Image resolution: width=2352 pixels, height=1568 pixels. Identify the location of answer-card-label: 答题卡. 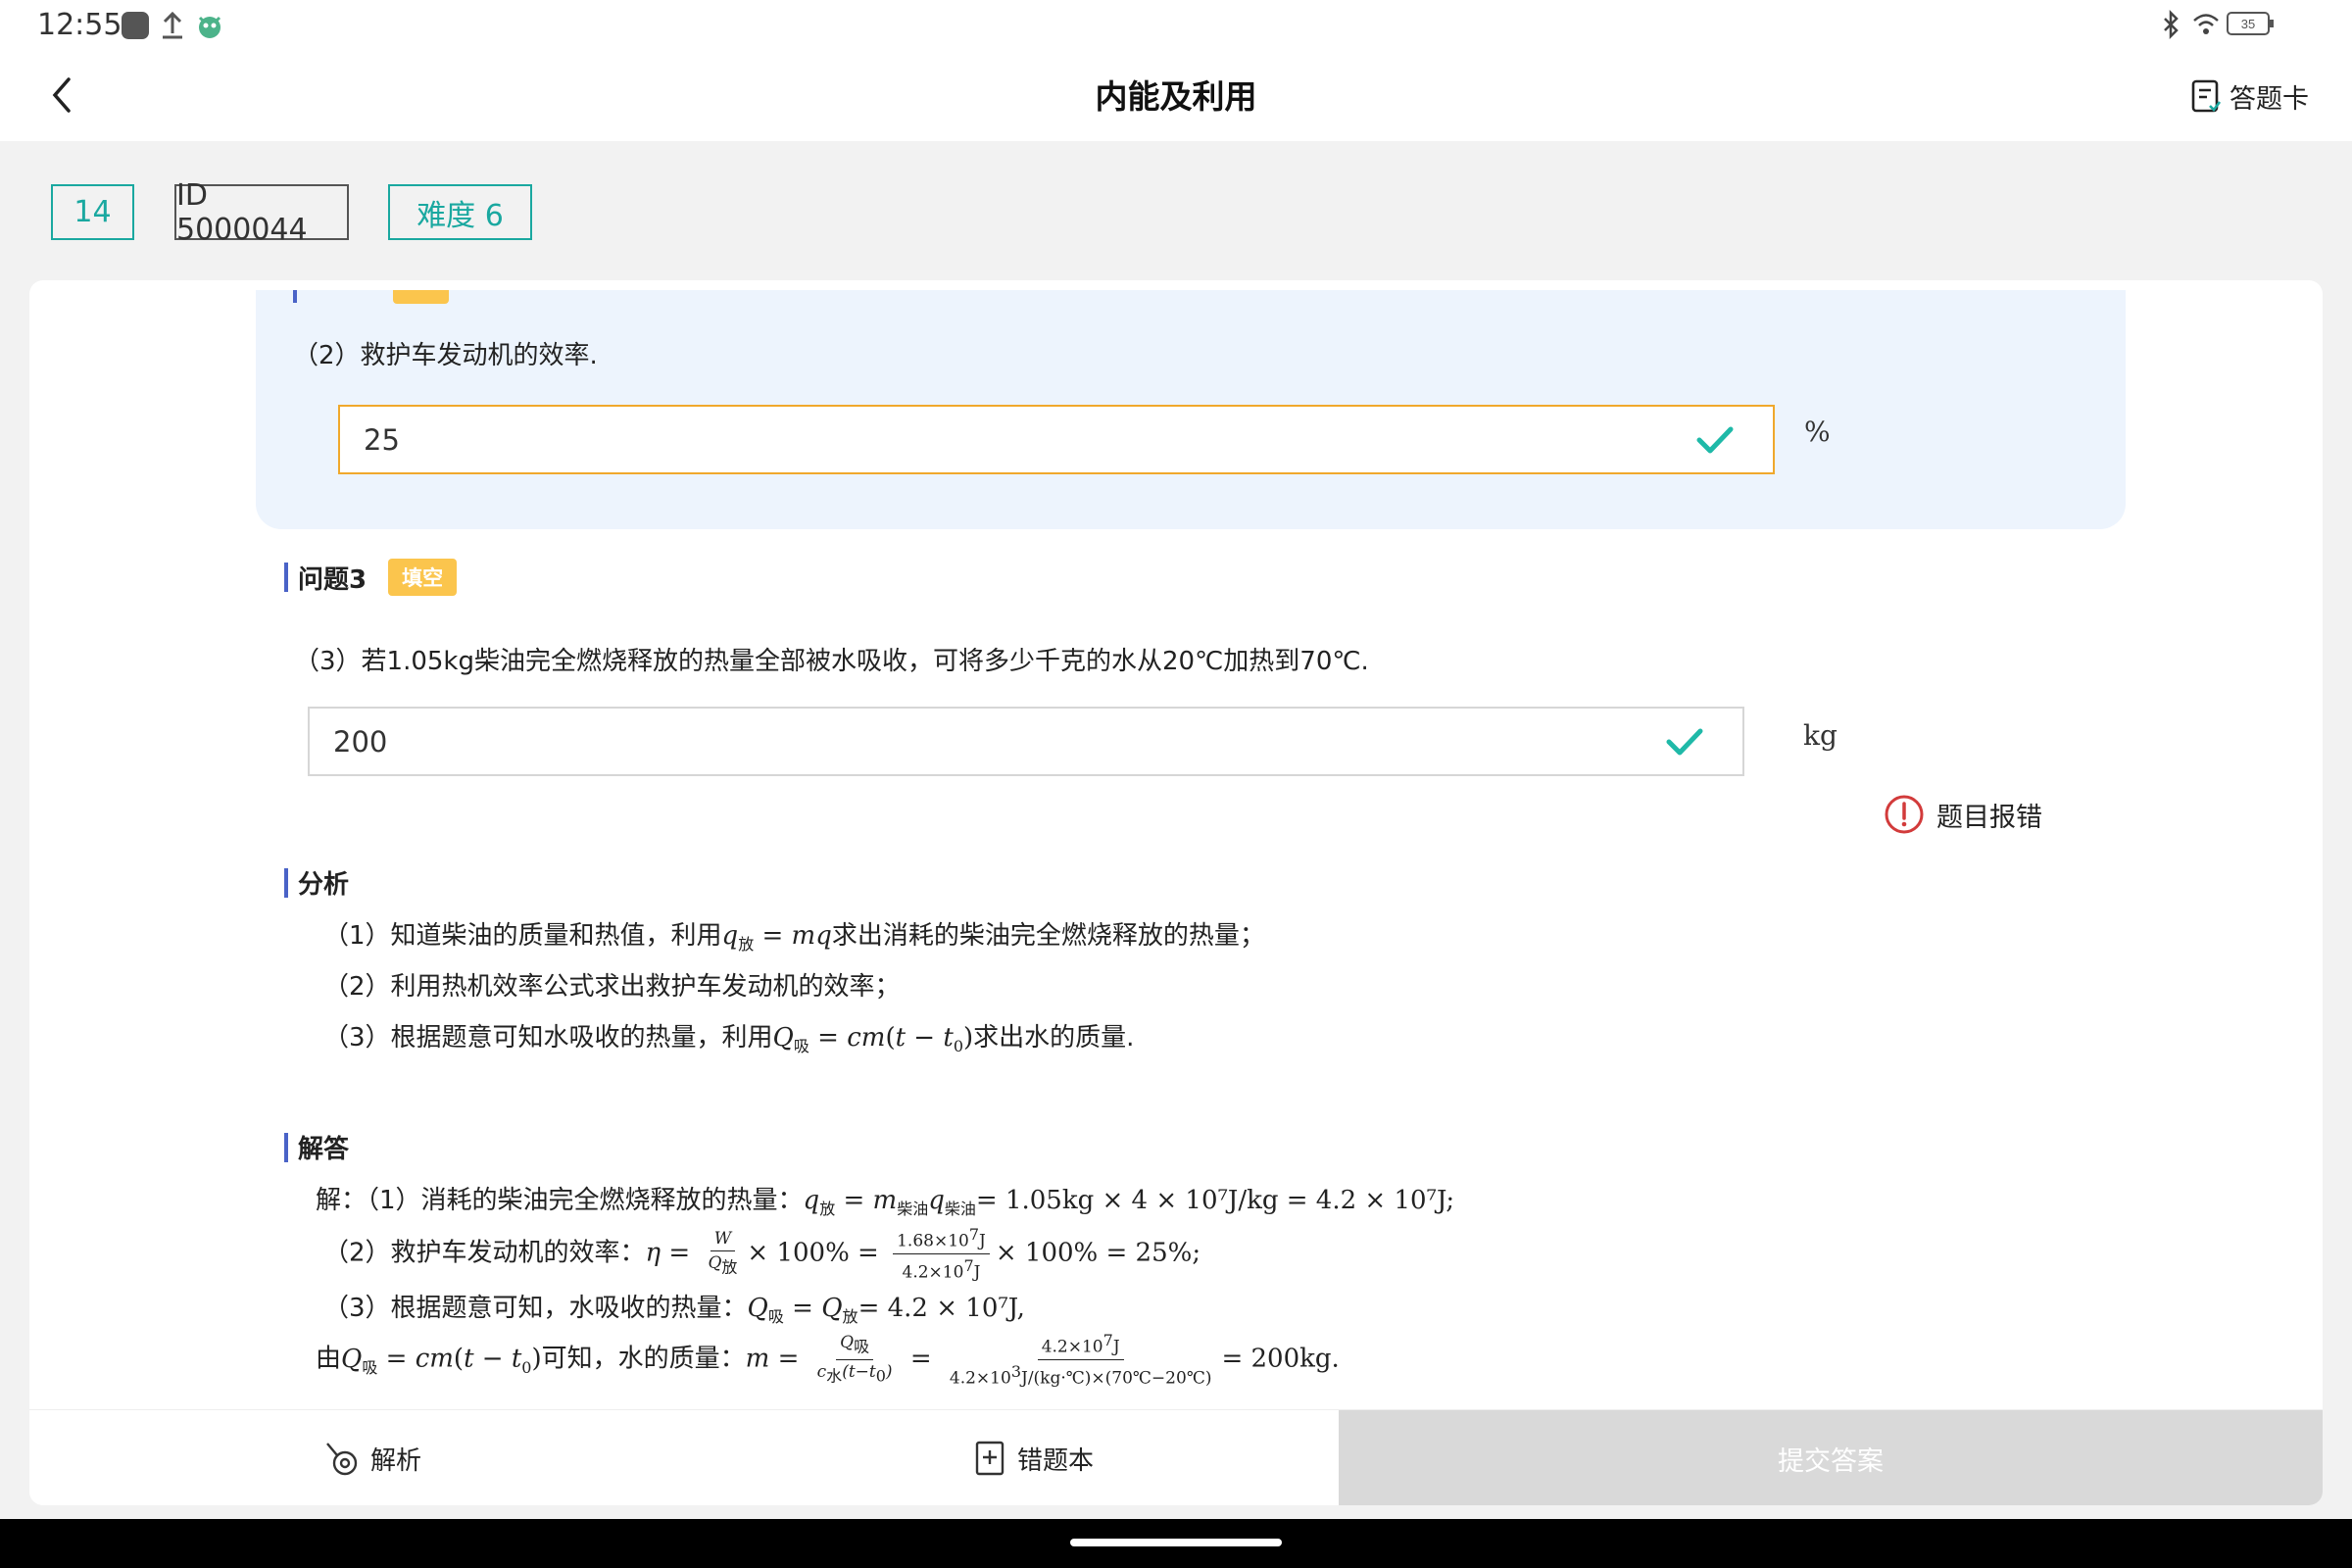
(2269, 99).